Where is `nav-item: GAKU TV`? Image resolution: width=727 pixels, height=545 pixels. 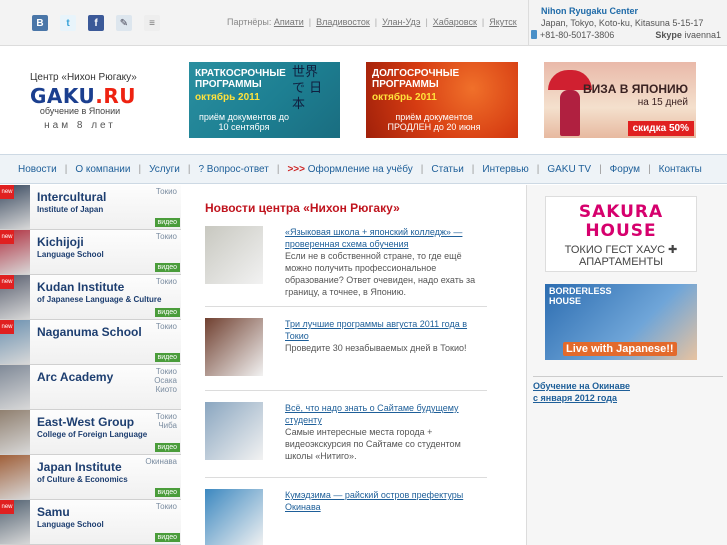
nav-item: GAKU TV is located at coordinates (569, 169).